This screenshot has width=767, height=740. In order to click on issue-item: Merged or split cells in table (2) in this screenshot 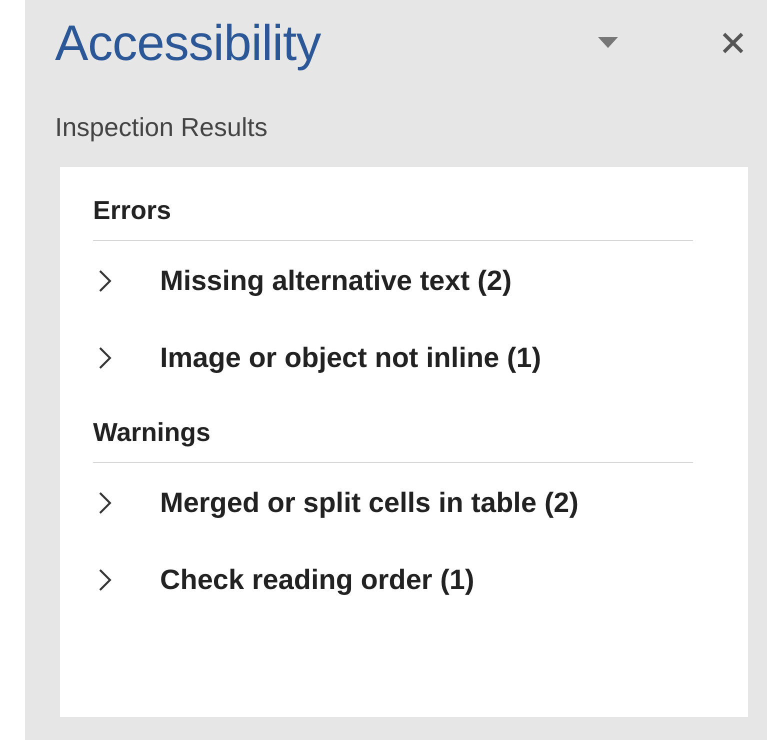, I will do `click(369, 503)`.